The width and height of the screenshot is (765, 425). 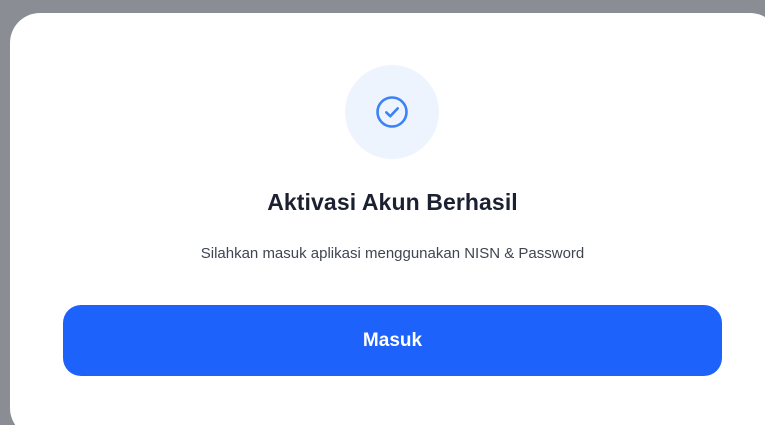 I want to click on dialog-title: Aktivasi Akun Berhasil, so click(x=392, y=202).